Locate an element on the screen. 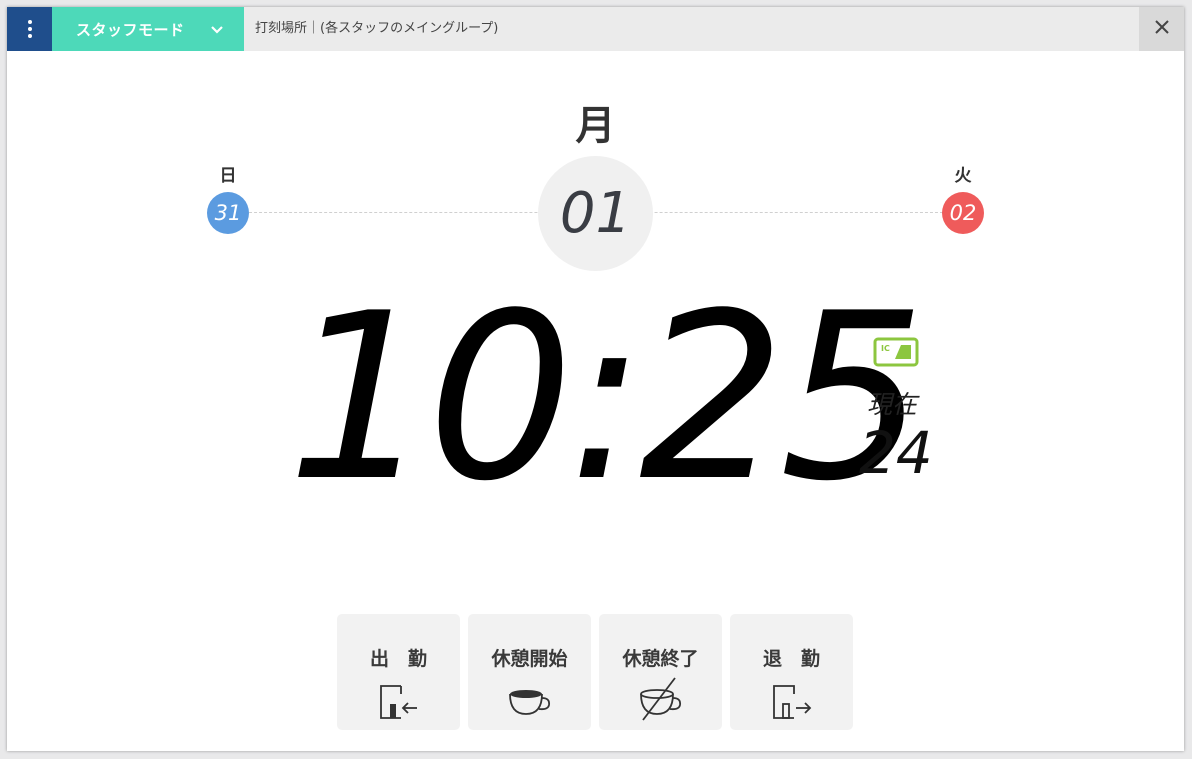 The width and height of the screenshot is (1192, 759). present-count: 24 is located at coordinates (896, 453).